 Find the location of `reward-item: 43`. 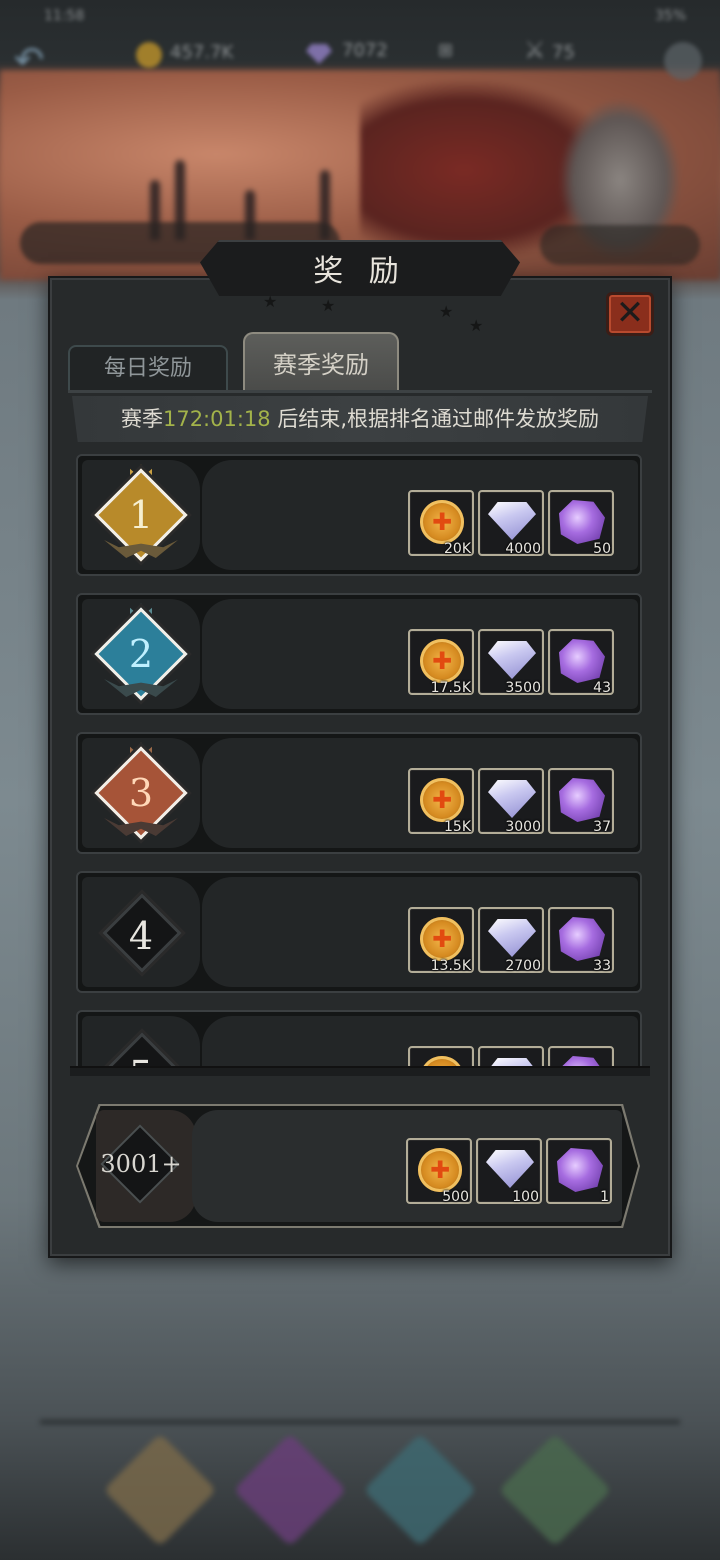

reward-item: 43 is located at coordinates (581, 662).